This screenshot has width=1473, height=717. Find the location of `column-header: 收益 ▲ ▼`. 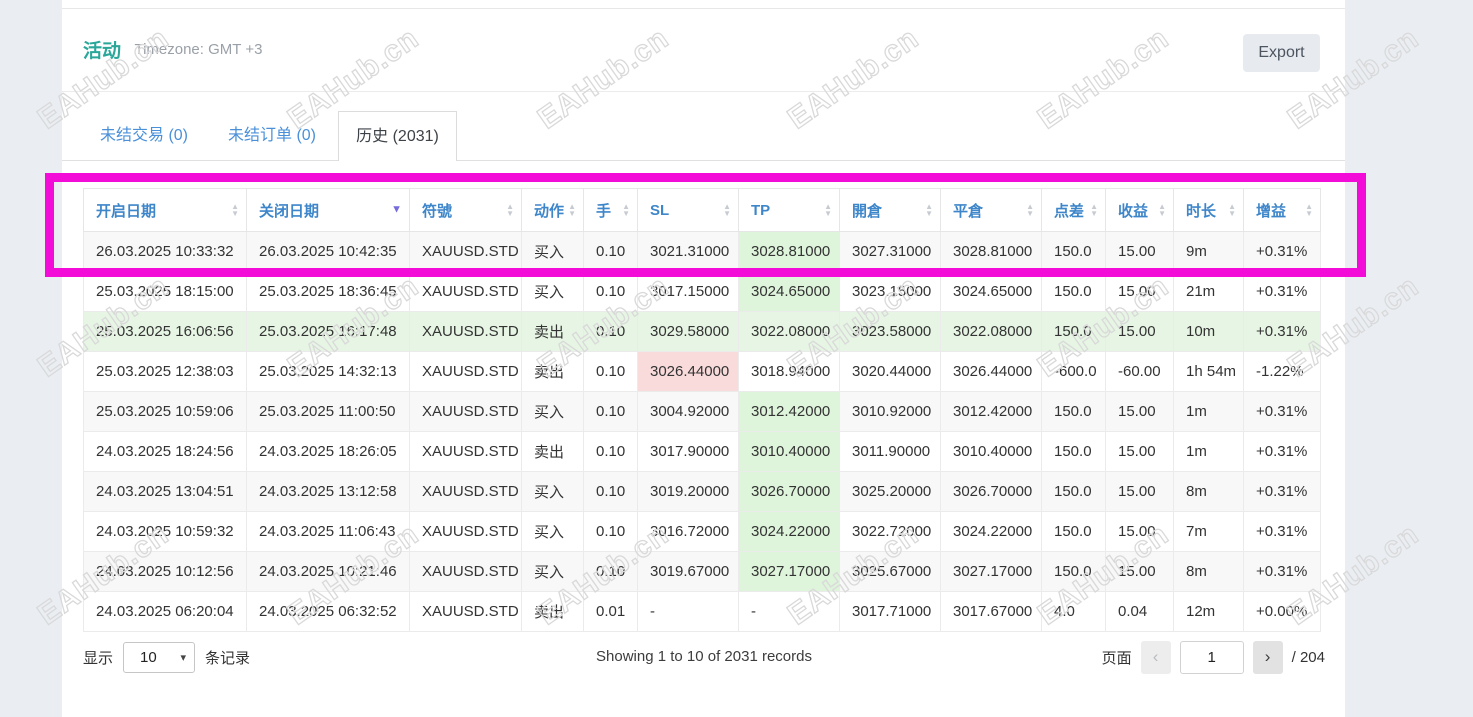

column-header: 收益 ▲ ▼ is located at coordinates (1139, 210).